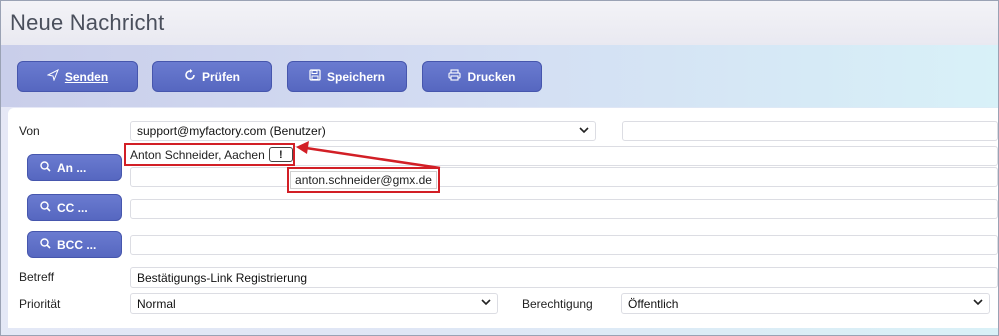 This screenshot has height=336, width=999. What do you see at coordinates (557, 304) in the screenshot?
I see `berechtigung-label: Berechtigung` at bounding box center [557, 304].